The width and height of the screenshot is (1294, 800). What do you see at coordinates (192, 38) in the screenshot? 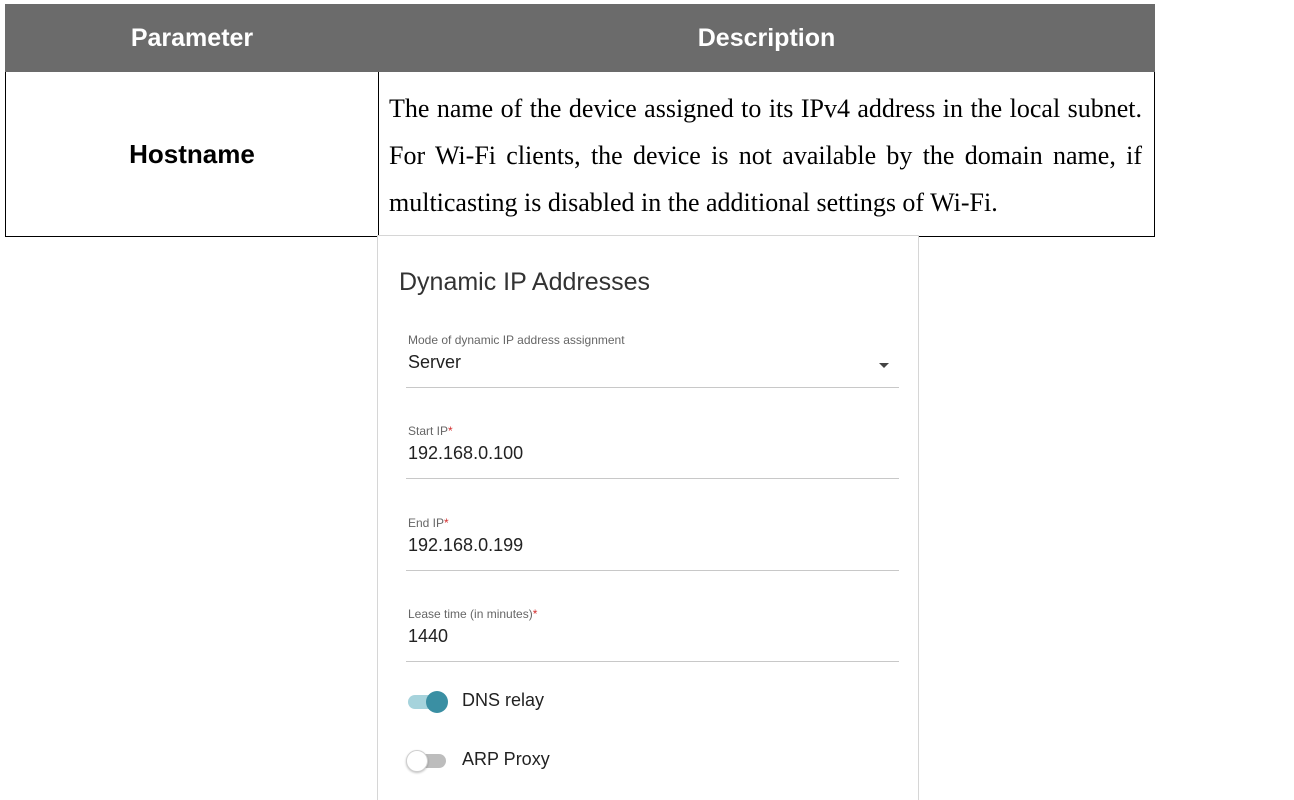
I see `header-parameter: Parameter` at bounding box center [192, 38].